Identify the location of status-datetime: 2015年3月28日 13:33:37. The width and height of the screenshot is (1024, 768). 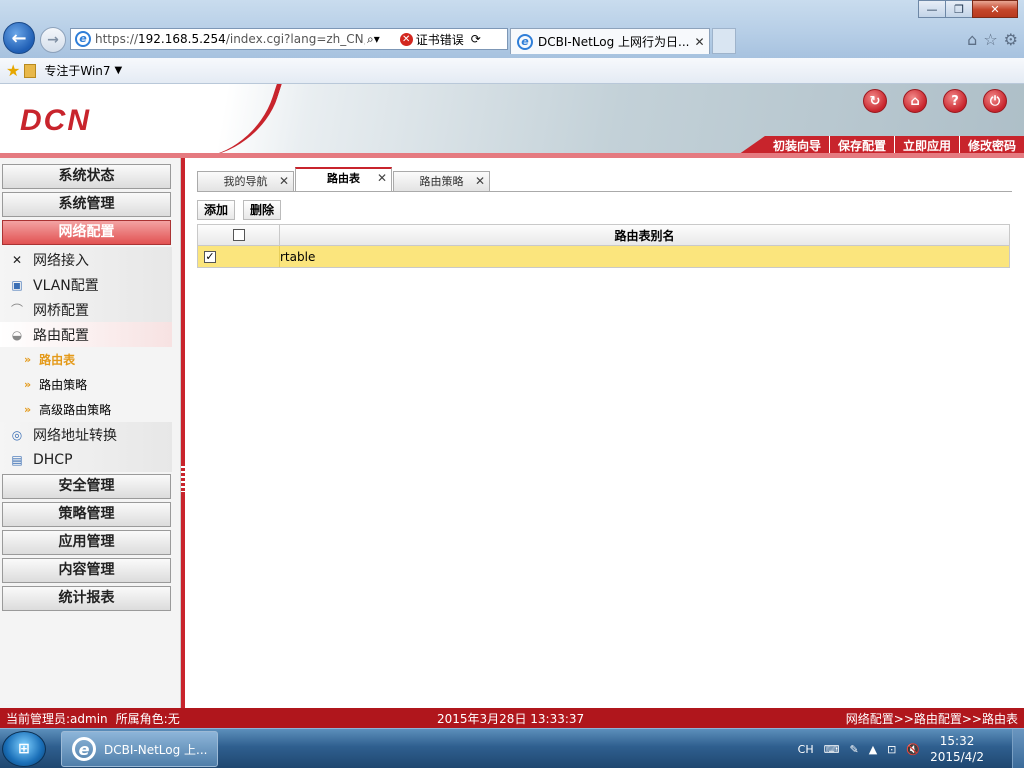
(511, 718).